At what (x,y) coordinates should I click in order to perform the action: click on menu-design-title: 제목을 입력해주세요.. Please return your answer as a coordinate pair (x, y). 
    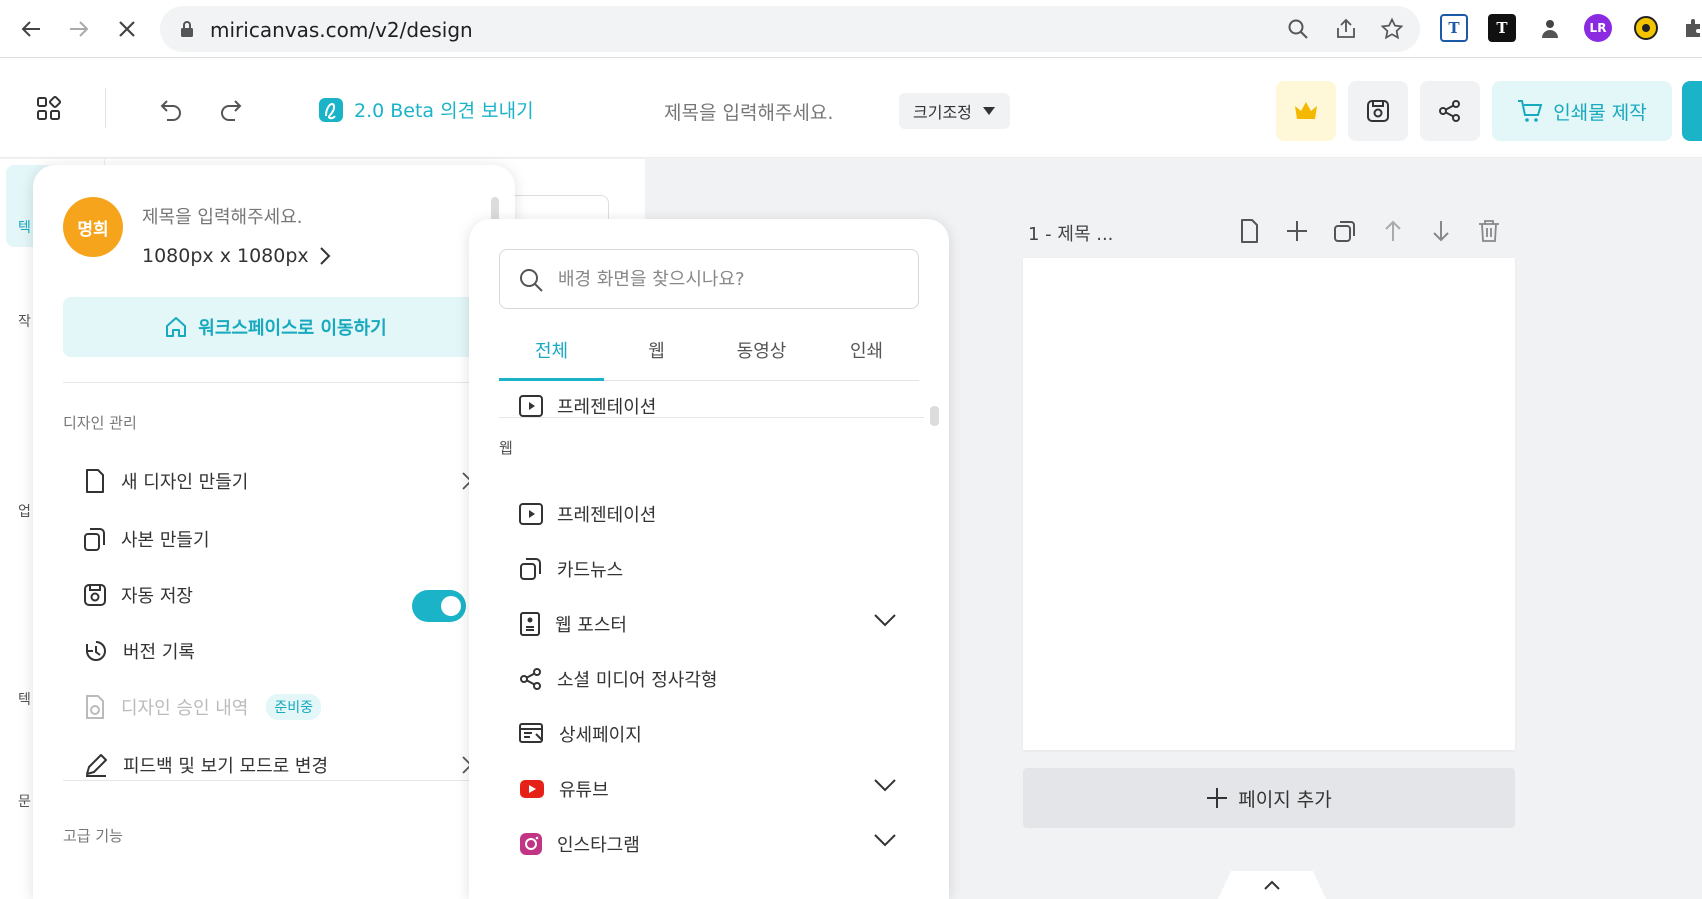
    Looking at the image, I should click on (222, 216).